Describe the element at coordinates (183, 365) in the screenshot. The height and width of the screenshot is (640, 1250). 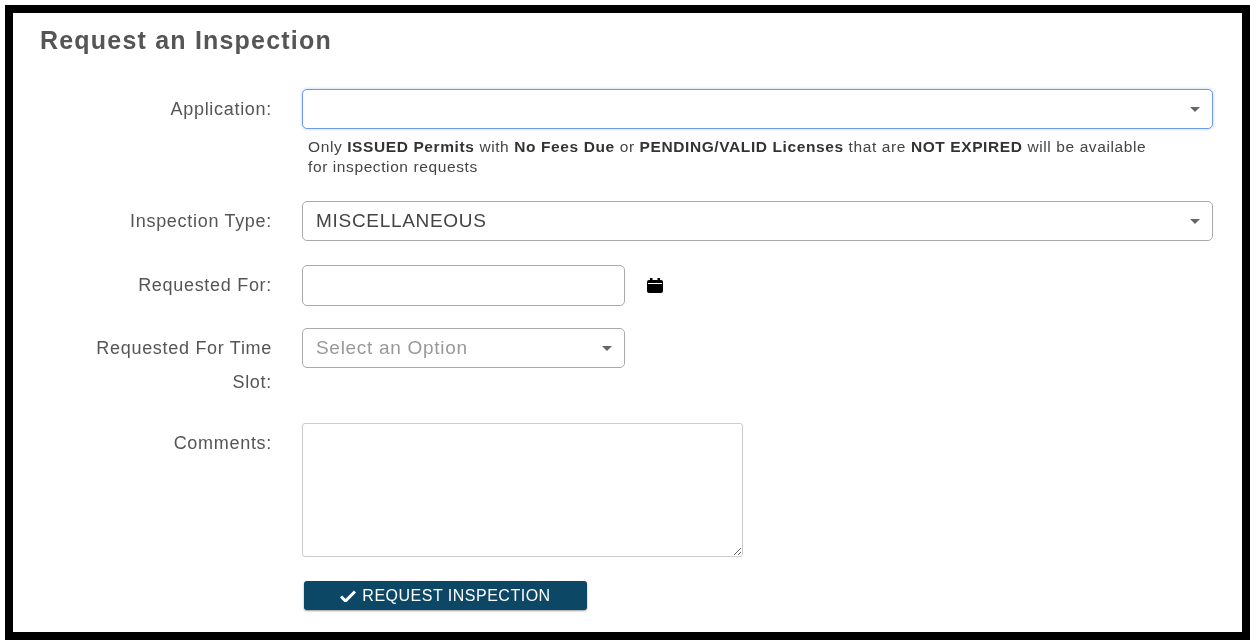
I see `field-label: Requested For Time Slot:` at that location.